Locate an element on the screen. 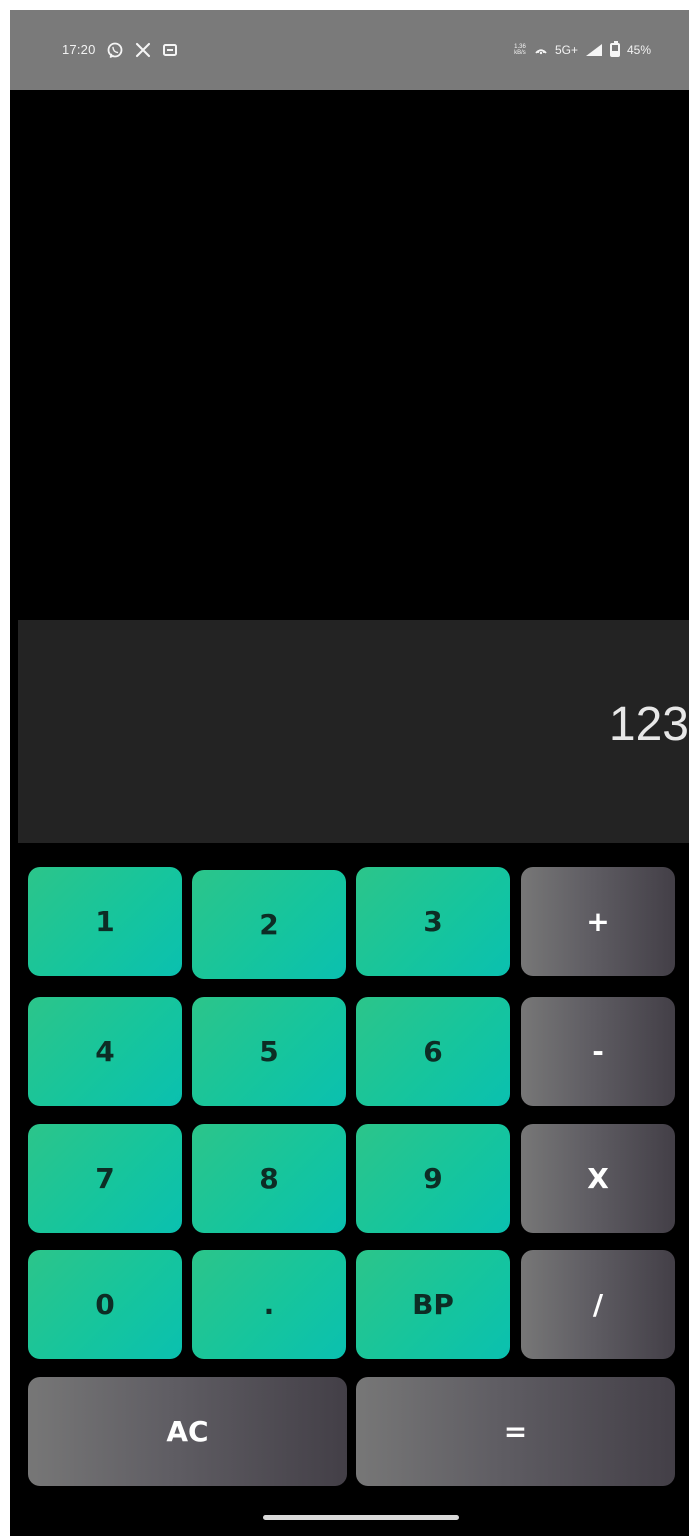  signal-icon is located at coordinates (594, 50).